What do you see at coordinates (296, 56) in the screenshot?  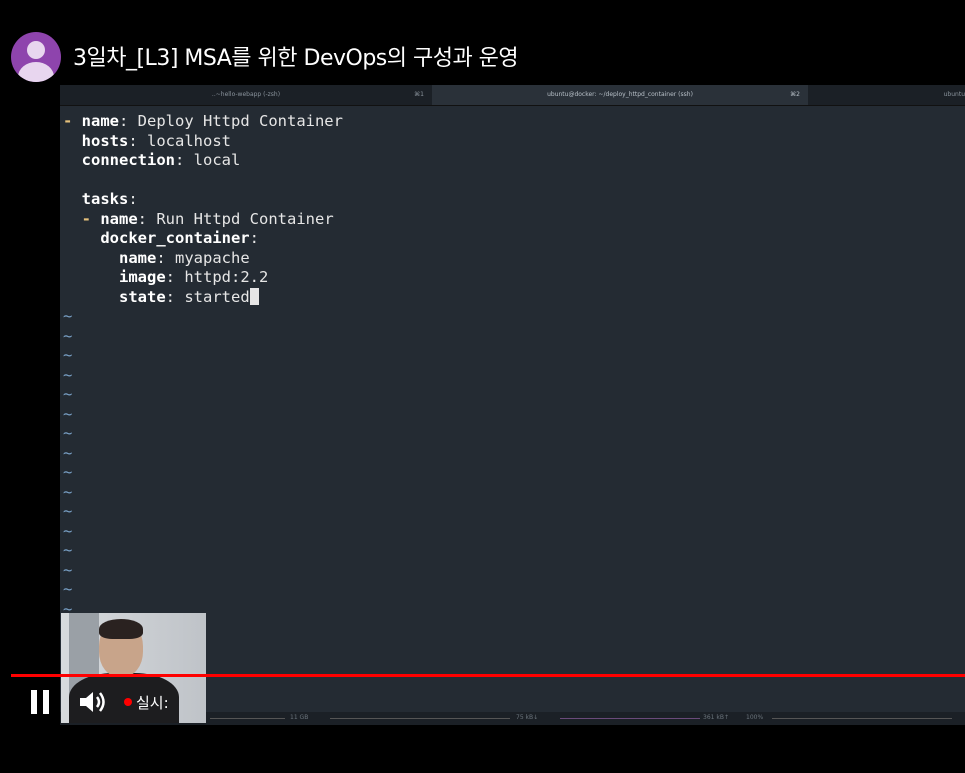 I see `video-title: 3일차_[L3] MSA를 위한 DevOps의 구성과 운영` at bounding box center [296, 56].